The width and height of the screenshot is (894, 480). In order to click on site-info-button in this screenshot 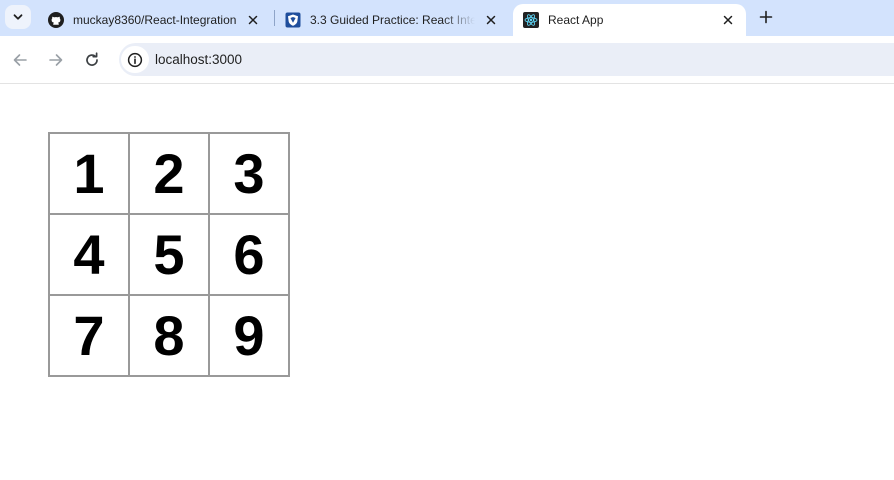, I will do `click(135, 59)`.